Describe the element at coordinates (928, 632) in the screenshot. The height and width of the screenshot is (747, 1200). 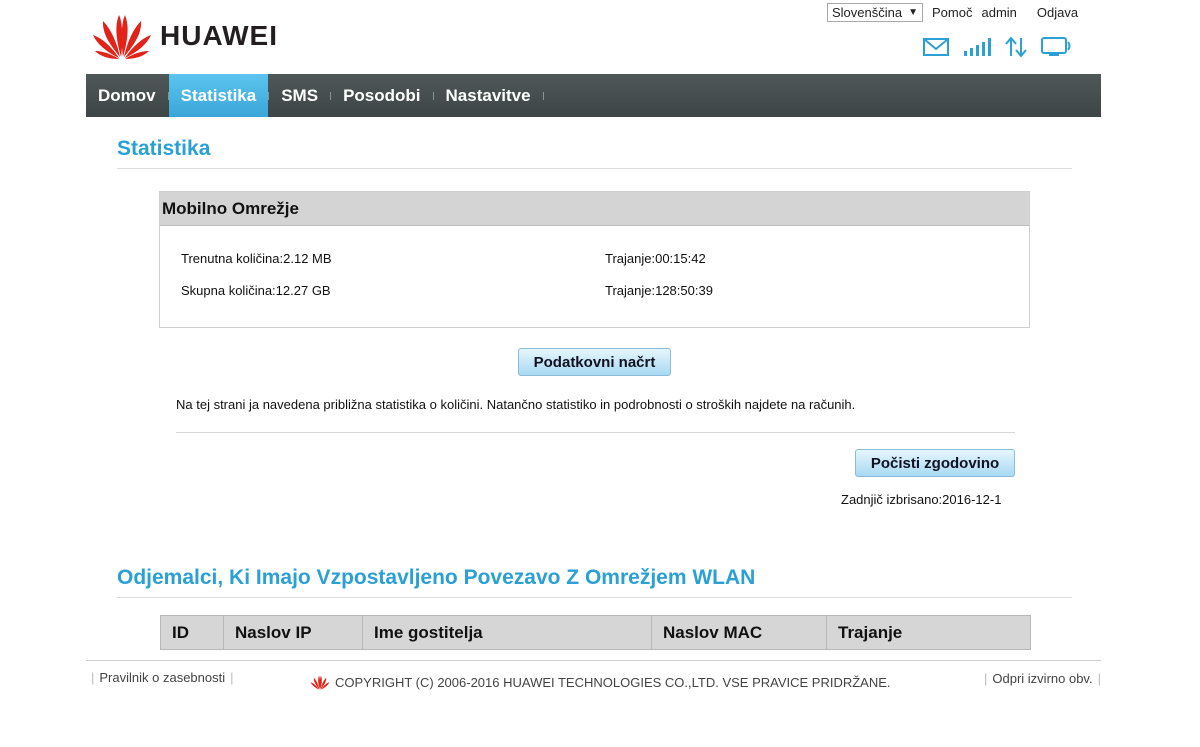
I see `column-header-duration: Trajanje` at that location.